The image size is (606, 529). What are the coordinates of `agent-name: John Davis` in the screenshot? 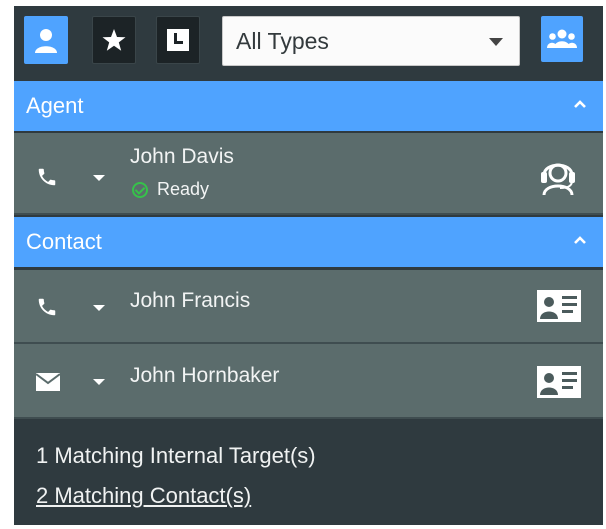 It's located at (182, 156).